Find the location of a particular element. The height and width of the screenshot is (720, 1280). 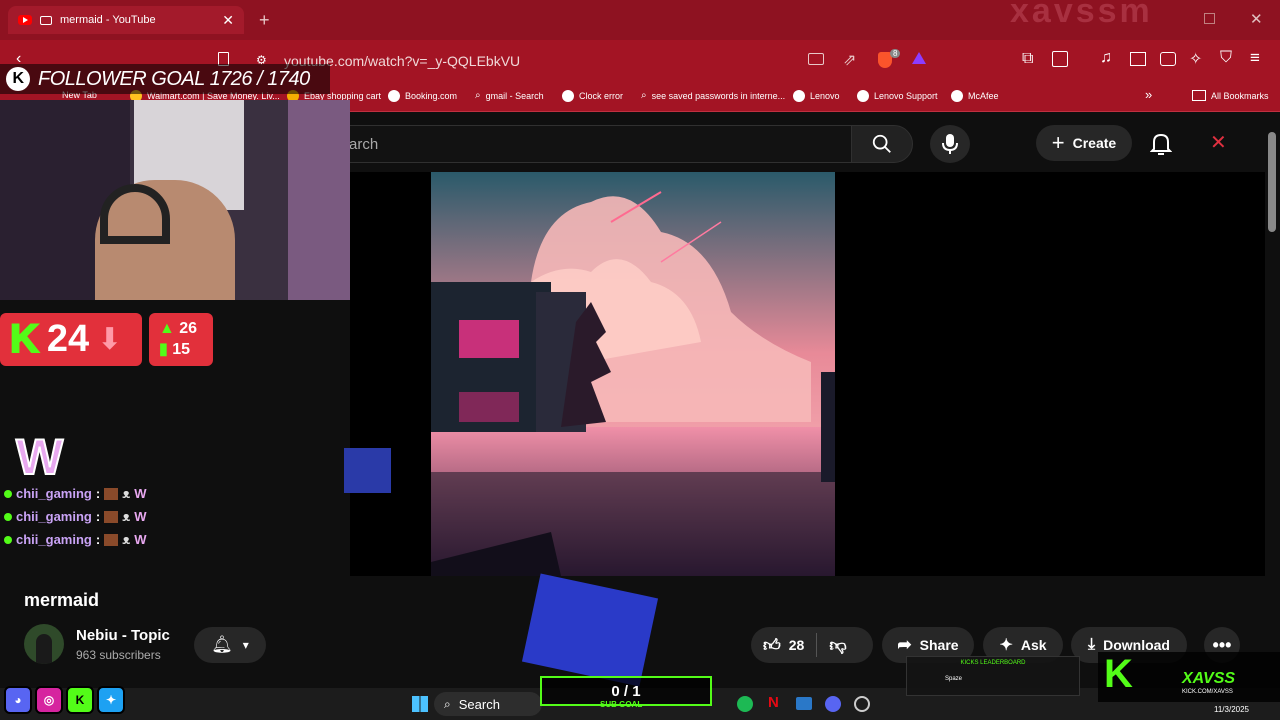

create-label: Create is located at coordinates (1094, 143).